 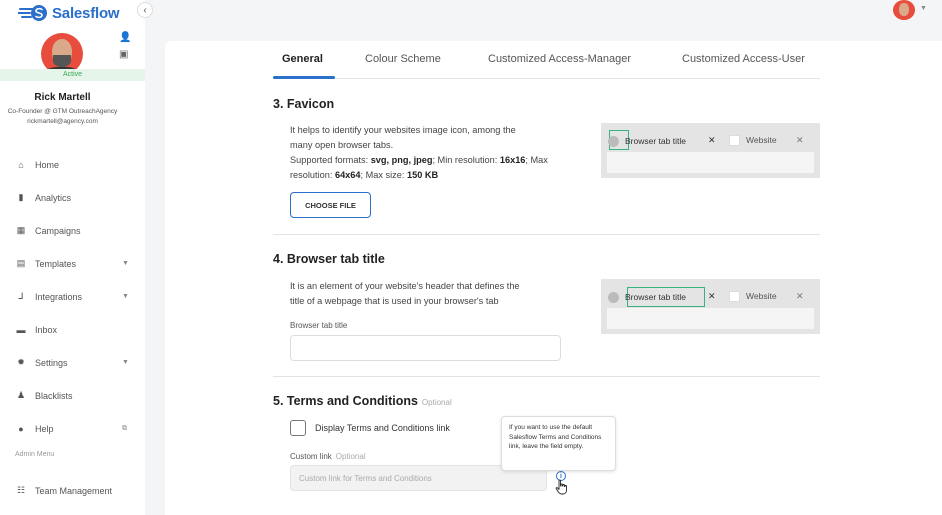 I want to click on inbox-icon: ▬, so click(x=21, y=329).